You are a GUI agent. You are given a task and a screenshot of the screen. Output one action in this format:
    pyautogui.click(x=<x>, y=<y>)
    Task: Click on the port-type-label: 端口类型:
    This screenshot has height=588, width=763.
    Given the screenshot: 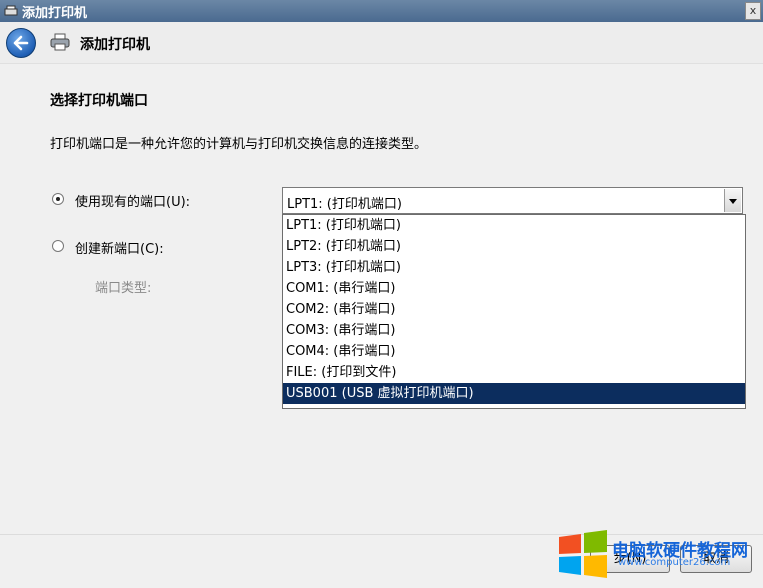 What is the action you would take?
    pyautogui.click(x=123, y=288)
    